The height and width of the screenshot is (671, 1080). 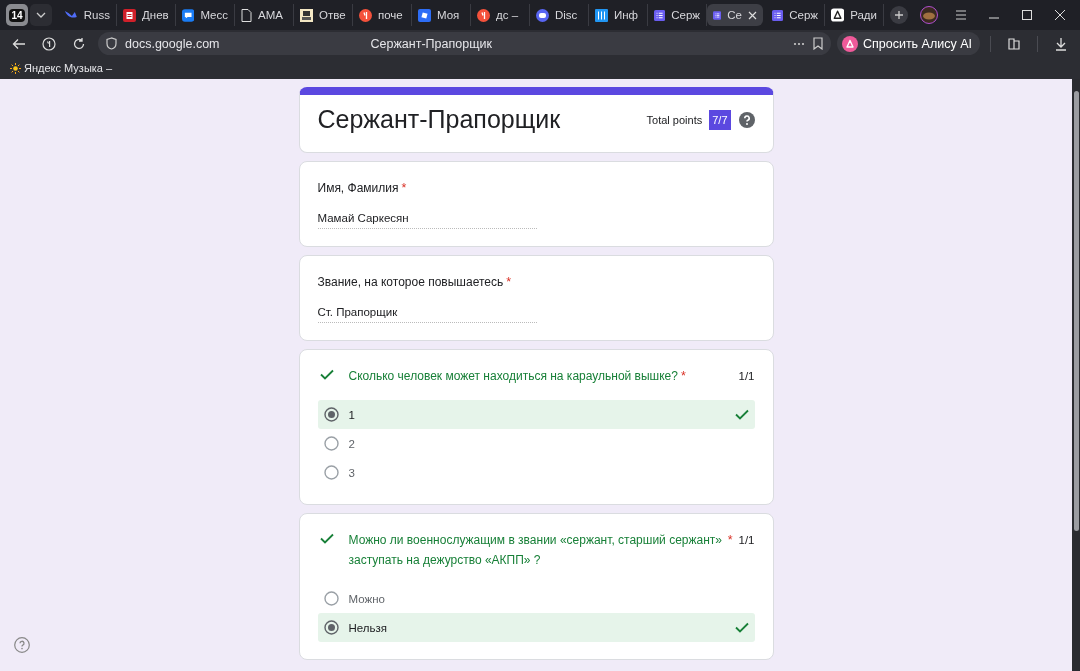 What do you see at coordinates (929, 15) in the screenshot?
I see `avatar-icon` at bounding box center [929, 15].